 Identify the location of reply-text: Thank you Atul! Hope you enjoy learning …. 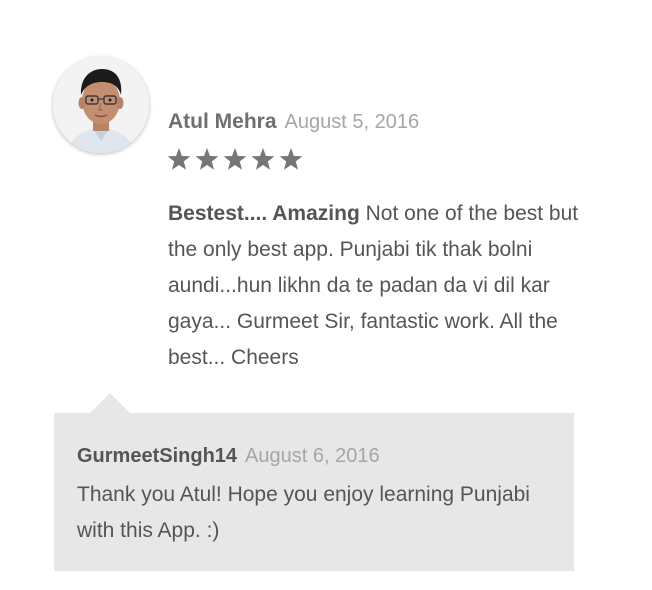
(303, 512).